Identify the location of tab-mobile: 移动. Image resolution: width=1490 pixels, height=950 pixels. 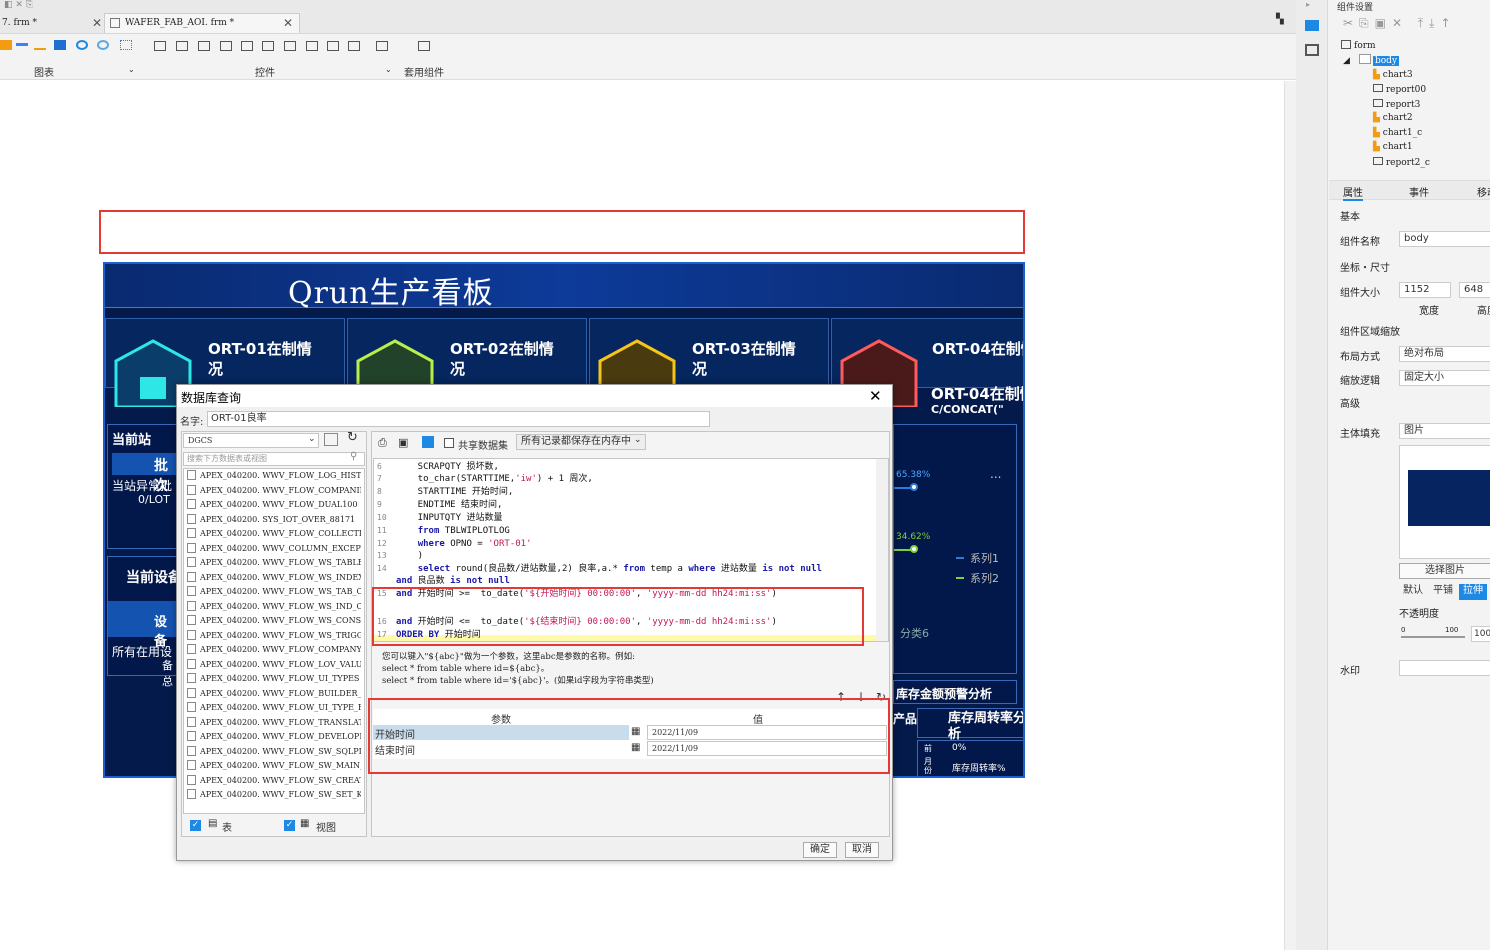
(1483, 191).